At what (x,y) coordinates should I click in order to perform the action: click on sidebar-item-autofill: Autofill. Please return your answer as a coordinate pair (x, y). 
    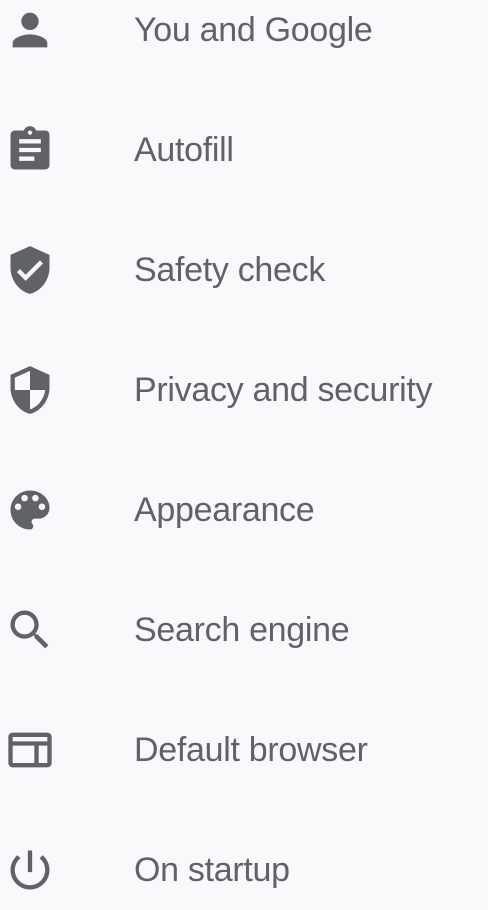
    Looking at the image, I should click on (244, 150).